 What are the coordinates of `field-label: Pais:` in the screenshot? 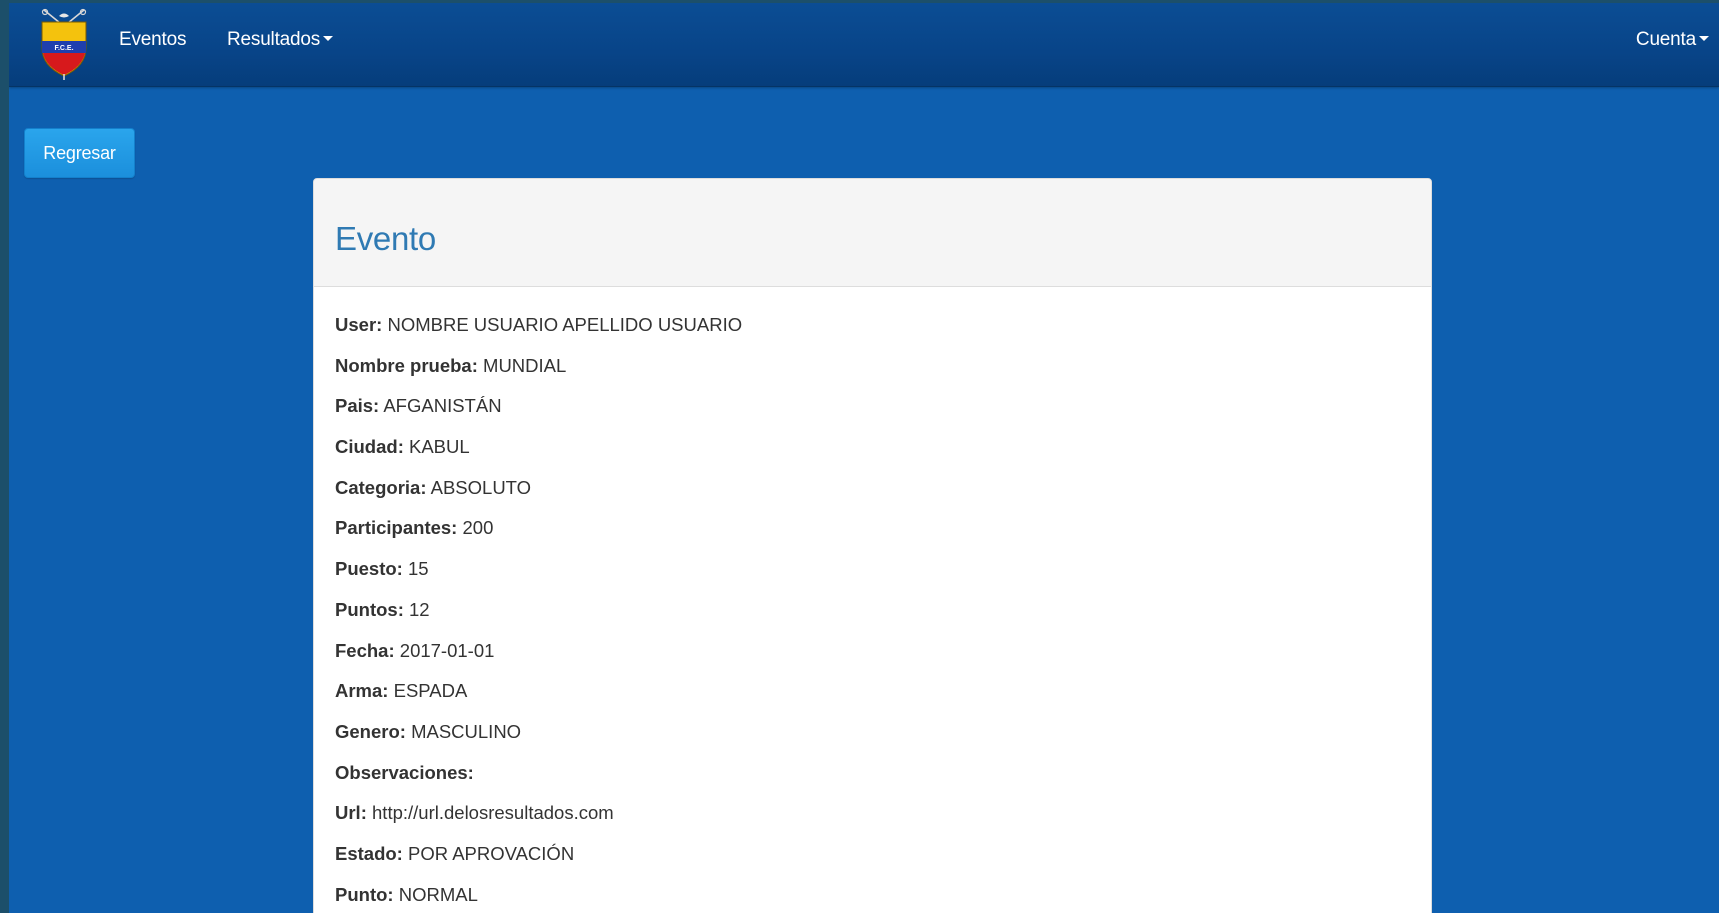 It's located at (357, 406).